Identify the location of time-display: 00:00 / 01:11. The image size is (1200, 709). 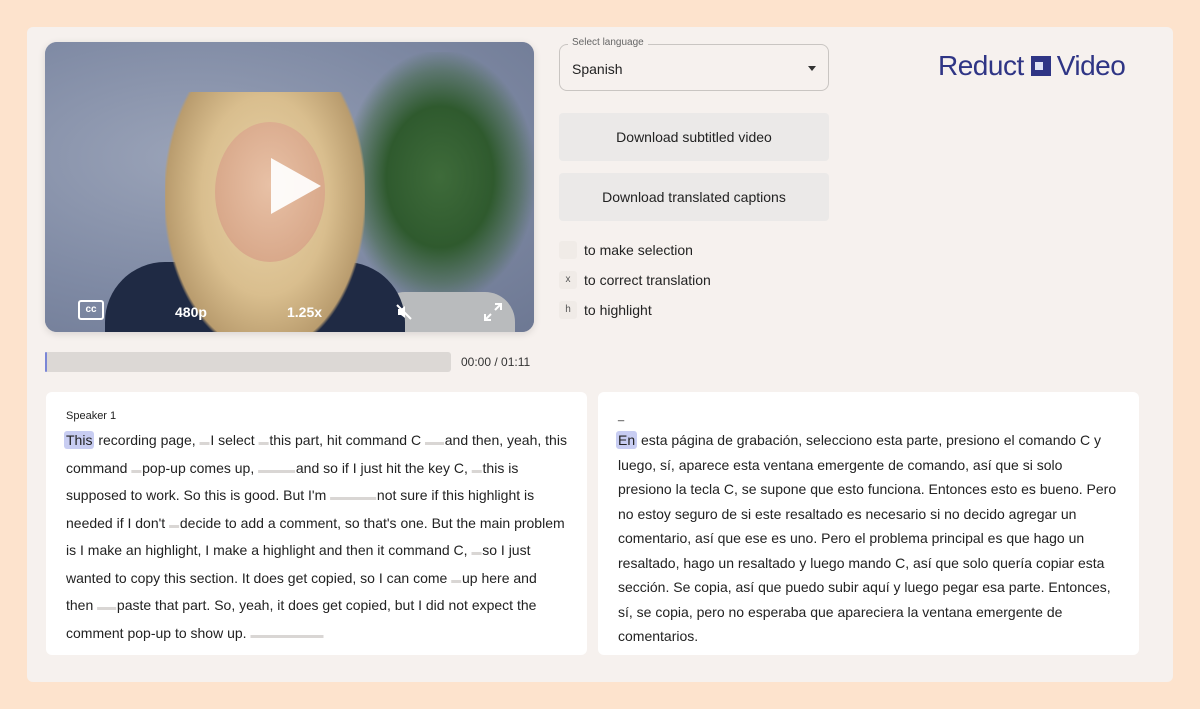
(496, 362).